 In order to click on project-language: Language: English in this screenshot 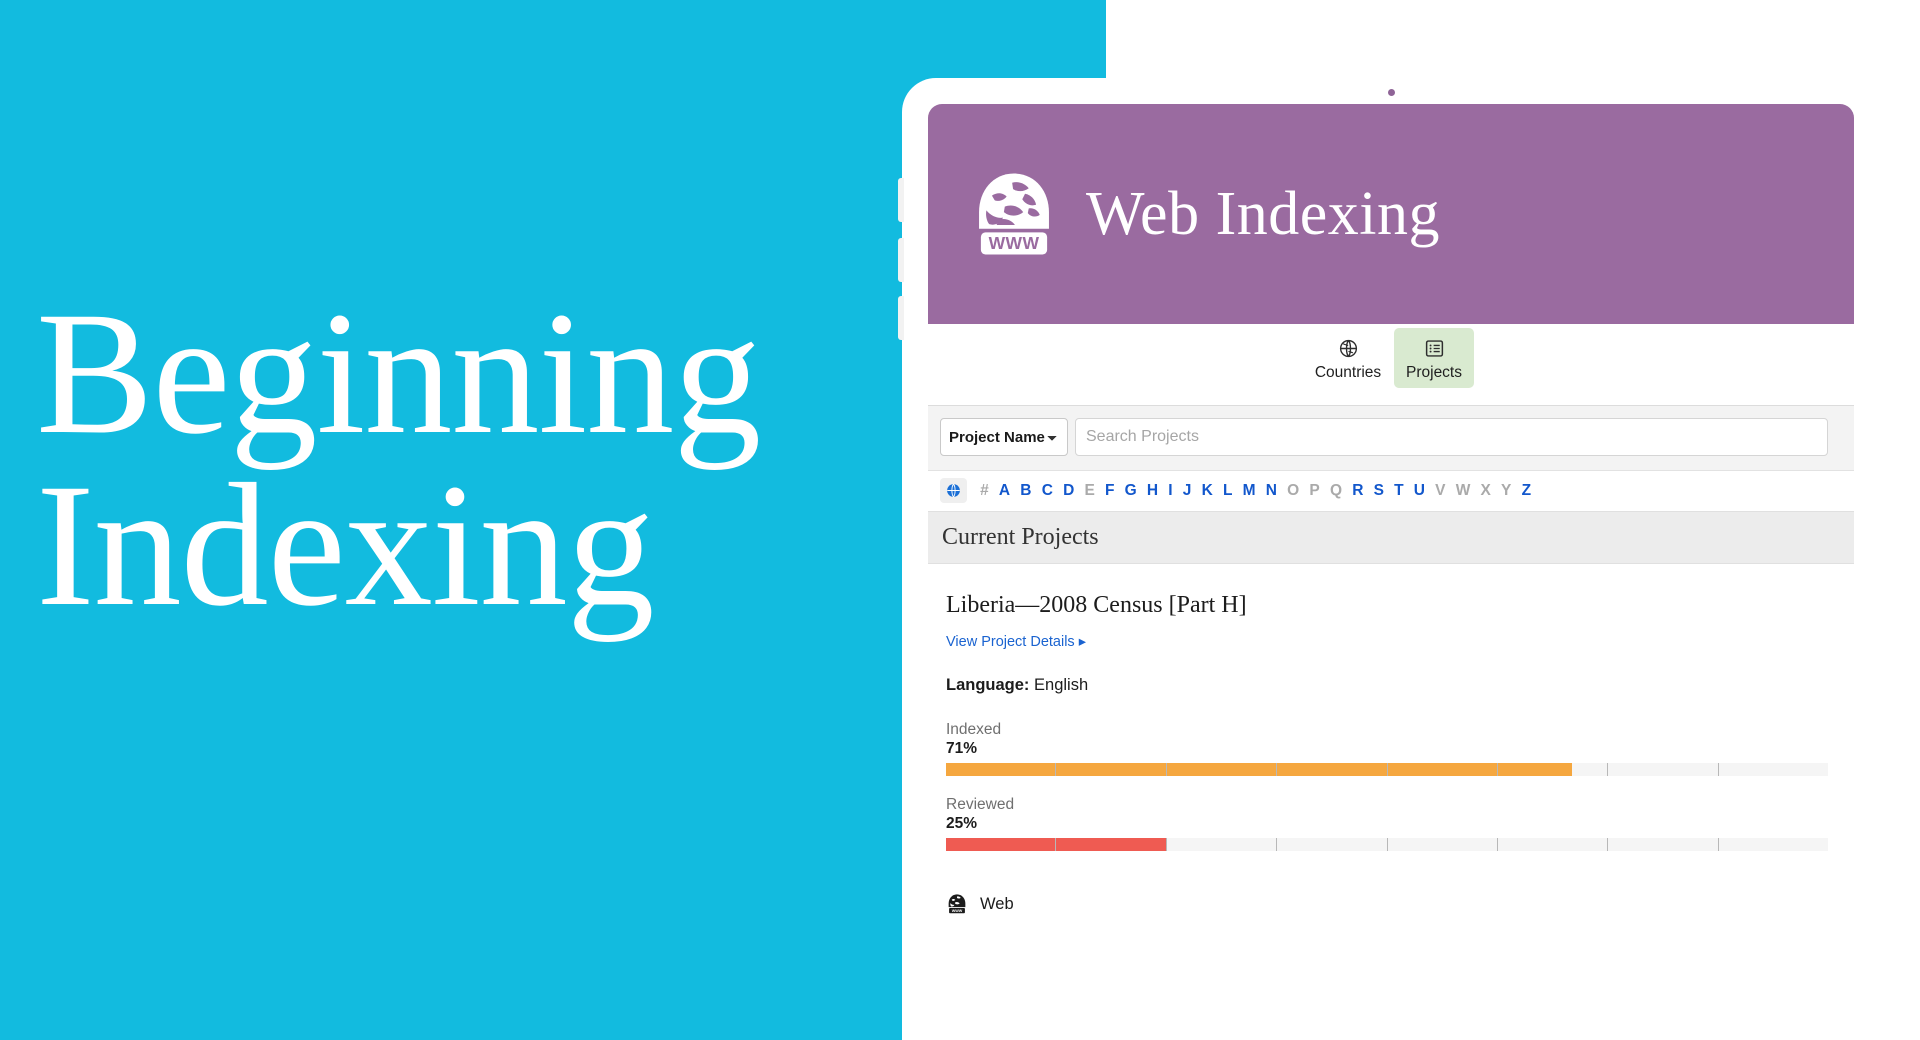, I will do `click(1387, 685)`.